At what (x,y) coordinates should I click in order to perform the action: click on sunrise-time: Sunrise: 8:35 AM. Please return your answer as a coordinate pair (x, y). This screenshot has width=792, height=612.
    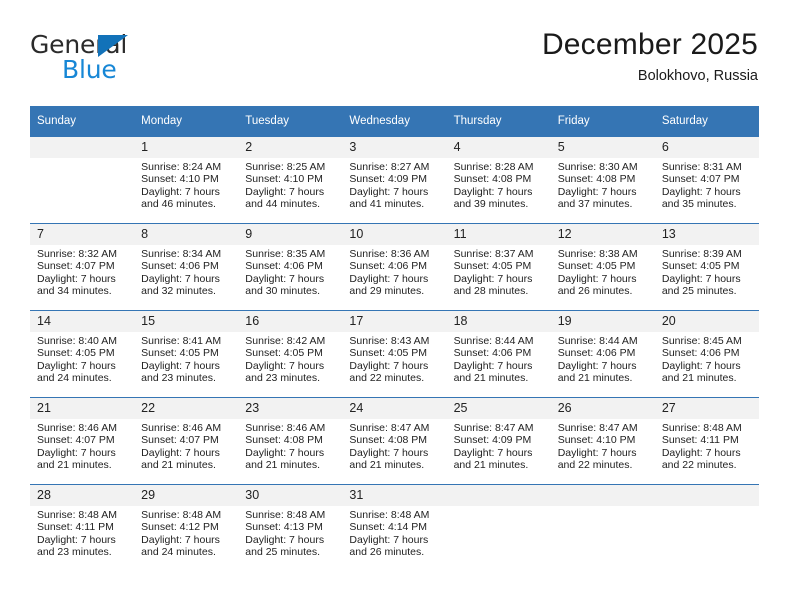
    Looking at the image, I should click on (285, 254).